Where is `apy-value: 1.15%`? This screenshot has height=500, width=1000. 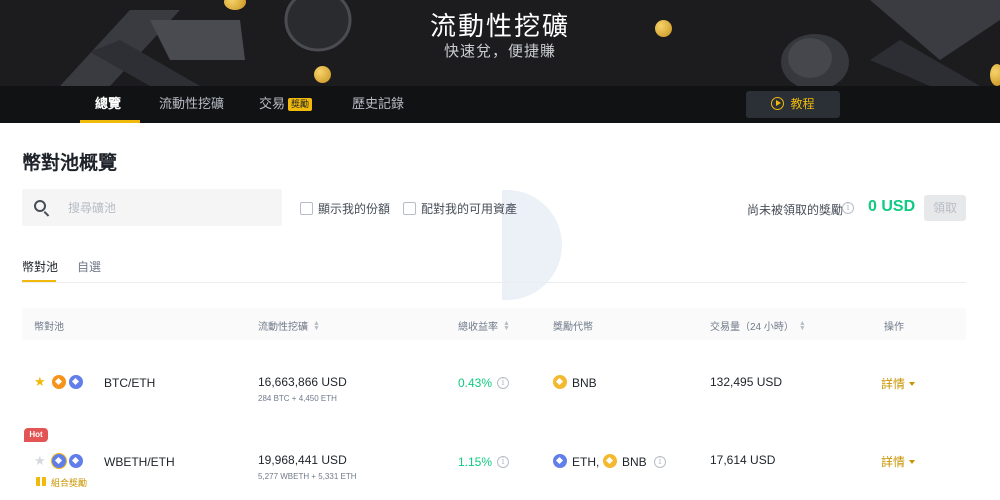 apy-value: 1.15% is located at coordinates (475, 462).